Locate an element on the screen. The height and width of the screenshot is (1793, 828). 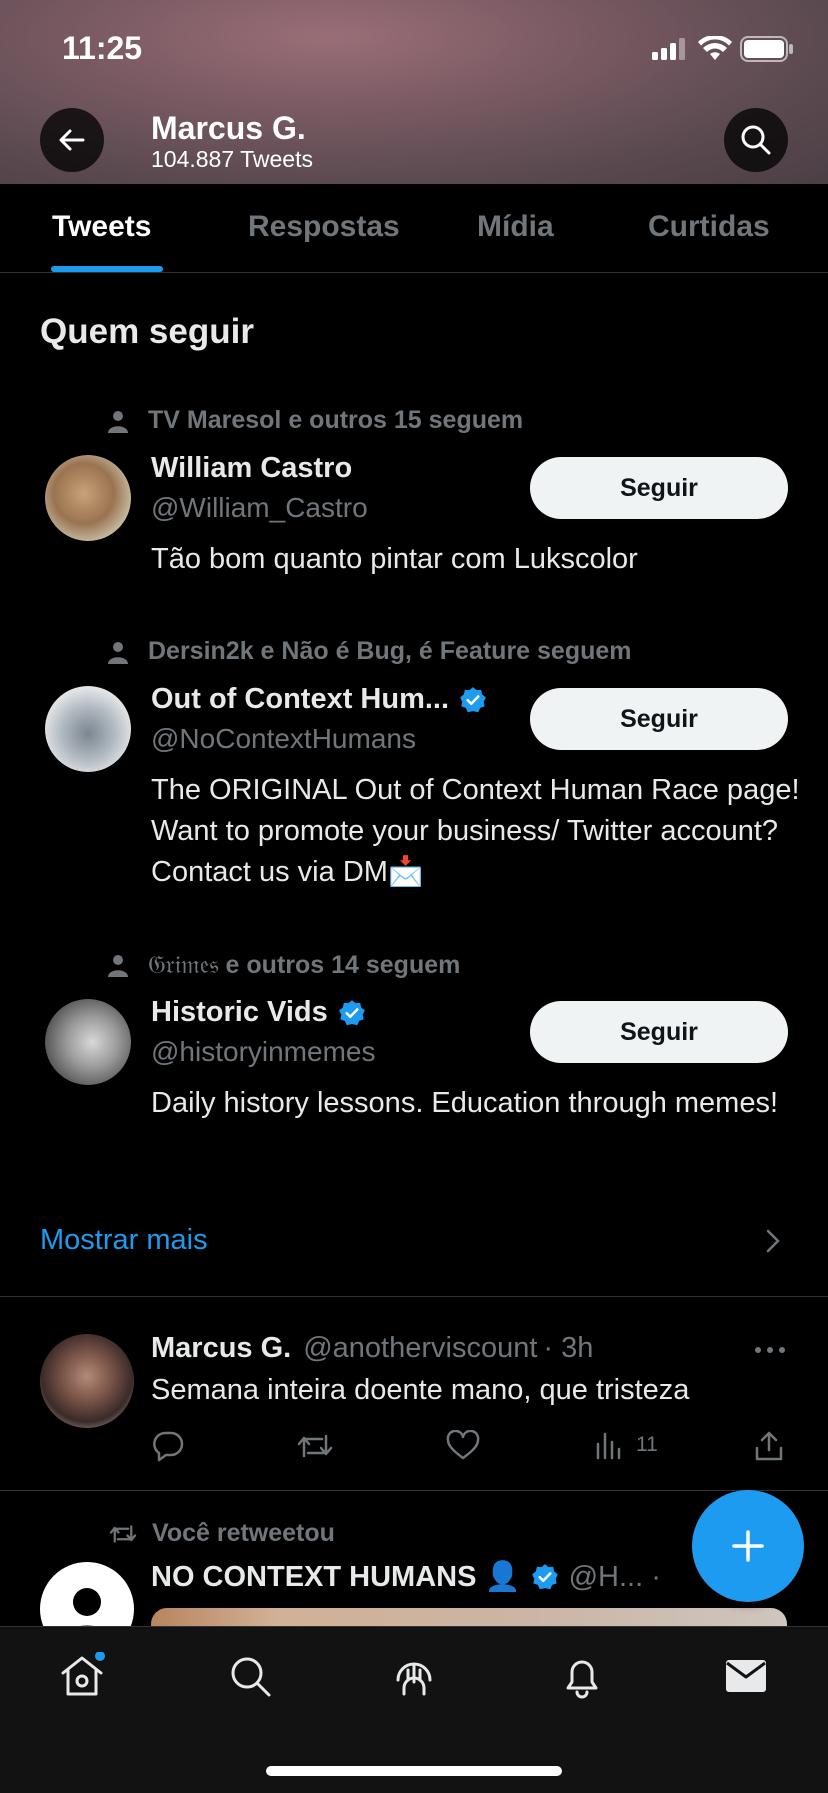
user-bio: Tão bom quanto pintar com Lukscolor is located at coordinates (394, 559).